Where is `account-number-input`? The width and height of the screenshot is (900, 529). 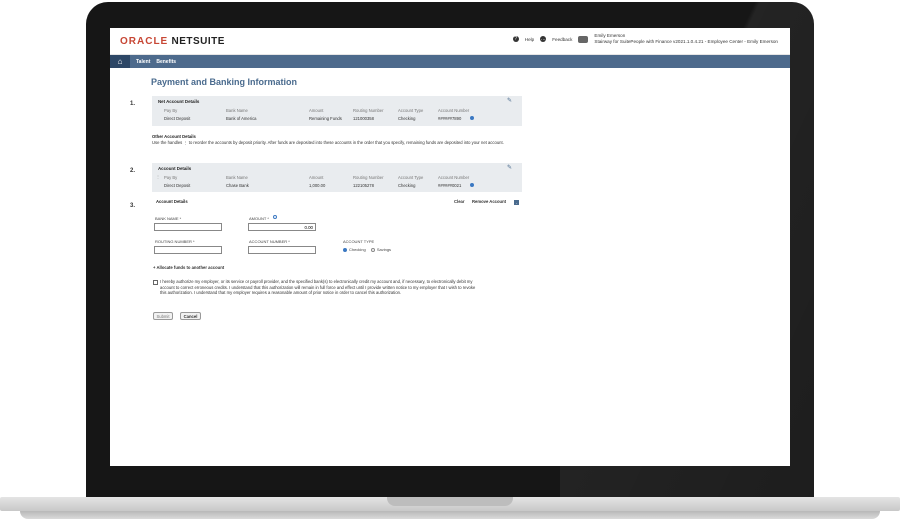
account-number-input is located at coordinates (282, 250).